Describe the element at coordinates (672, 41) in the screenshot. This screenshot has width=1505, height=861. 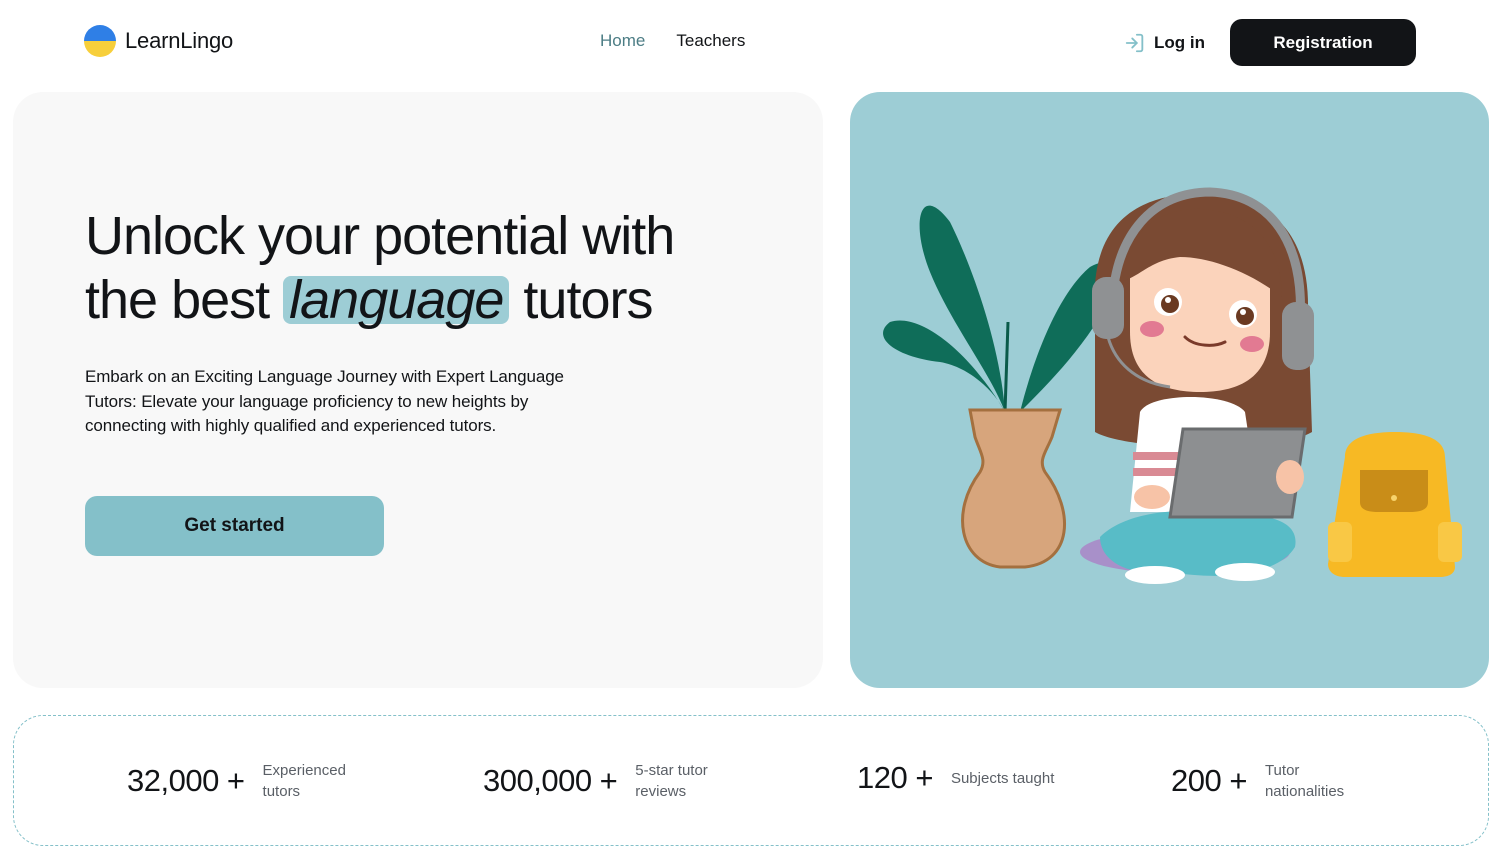
I see `main-nav: Home Teachers` at that location.